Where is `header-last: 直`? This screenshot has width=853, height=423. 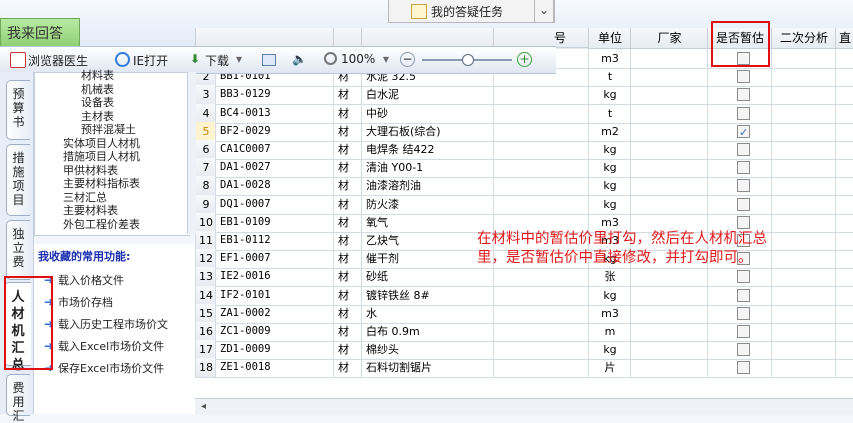
header-last: 直 is located at coordinates (844, 38).